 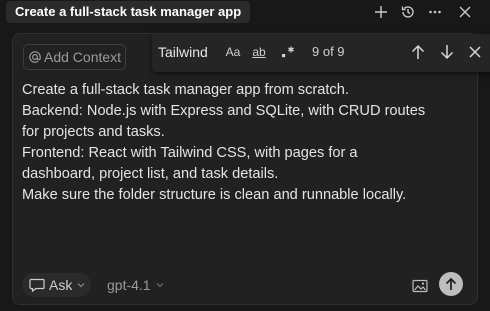 What do you see at coordinates (233, 52) in the screenshot?
I see `match-case-toggle: Aa` at bounding box center [233, 52].